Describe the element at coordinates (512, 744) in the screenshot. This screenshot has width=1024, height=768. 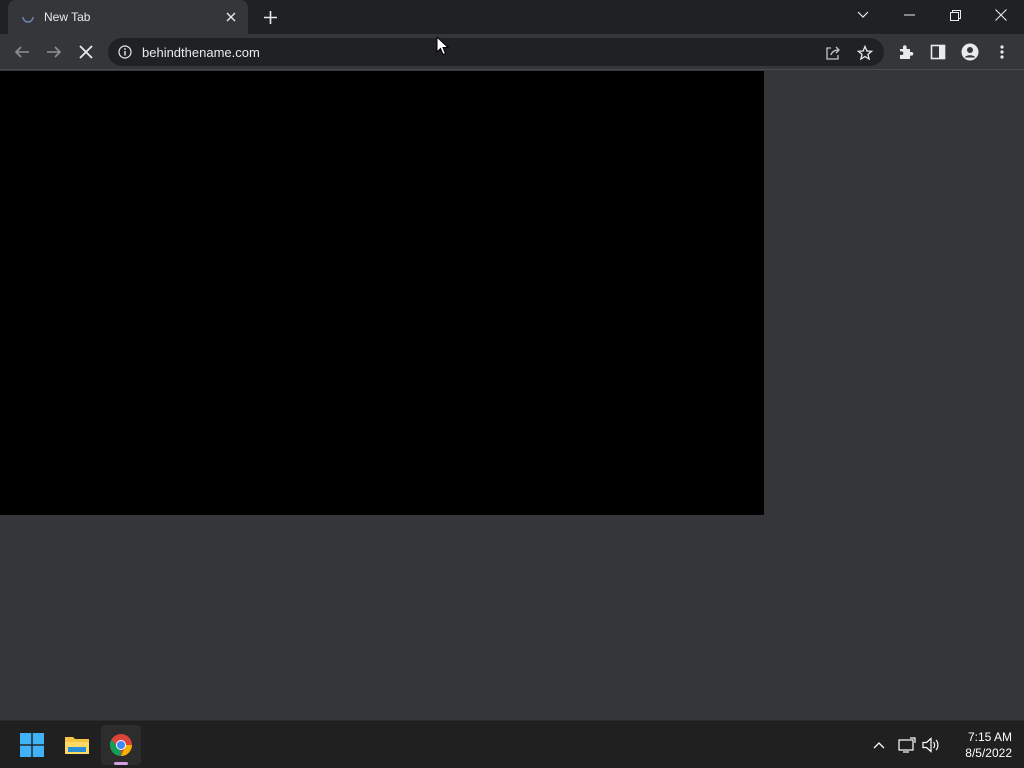
I see `taskbar: 7:15 AM 8/5/2022` at that location.